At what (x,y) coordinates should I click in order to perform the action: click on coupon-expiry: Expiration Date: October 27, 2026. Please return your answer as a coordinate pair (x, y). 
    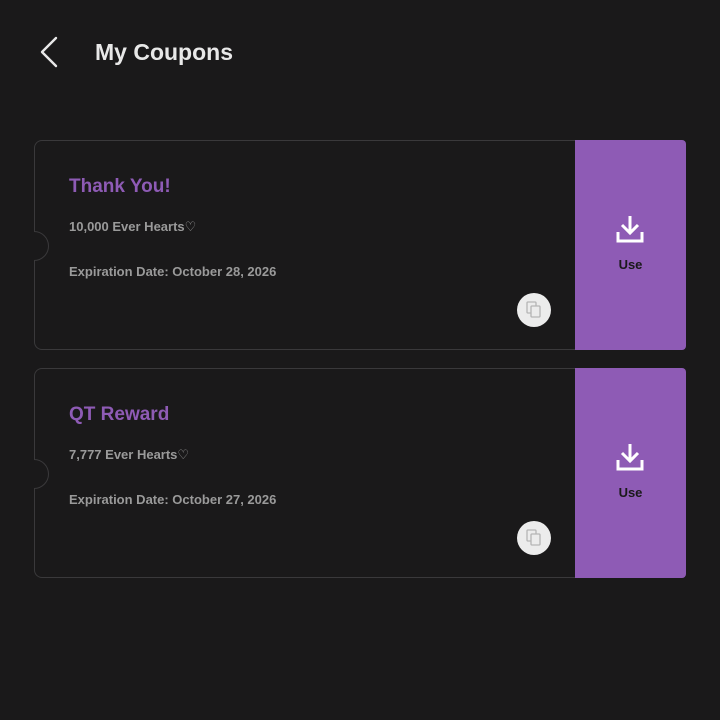
    Looking at the image, I should click on (173, 499).